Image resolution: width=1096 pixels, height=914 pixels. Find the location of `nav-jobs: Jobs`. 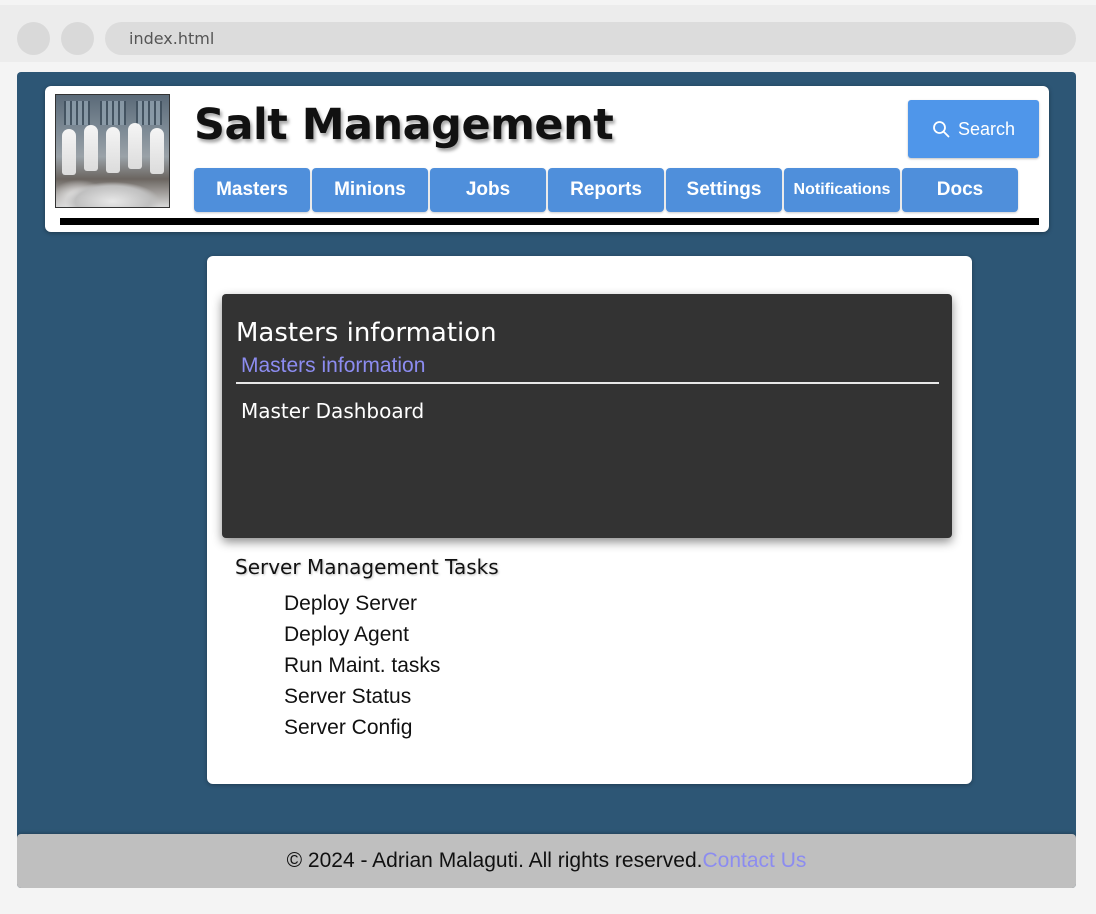

nav-jobs: Jobs is located at coordinates (488, 190).